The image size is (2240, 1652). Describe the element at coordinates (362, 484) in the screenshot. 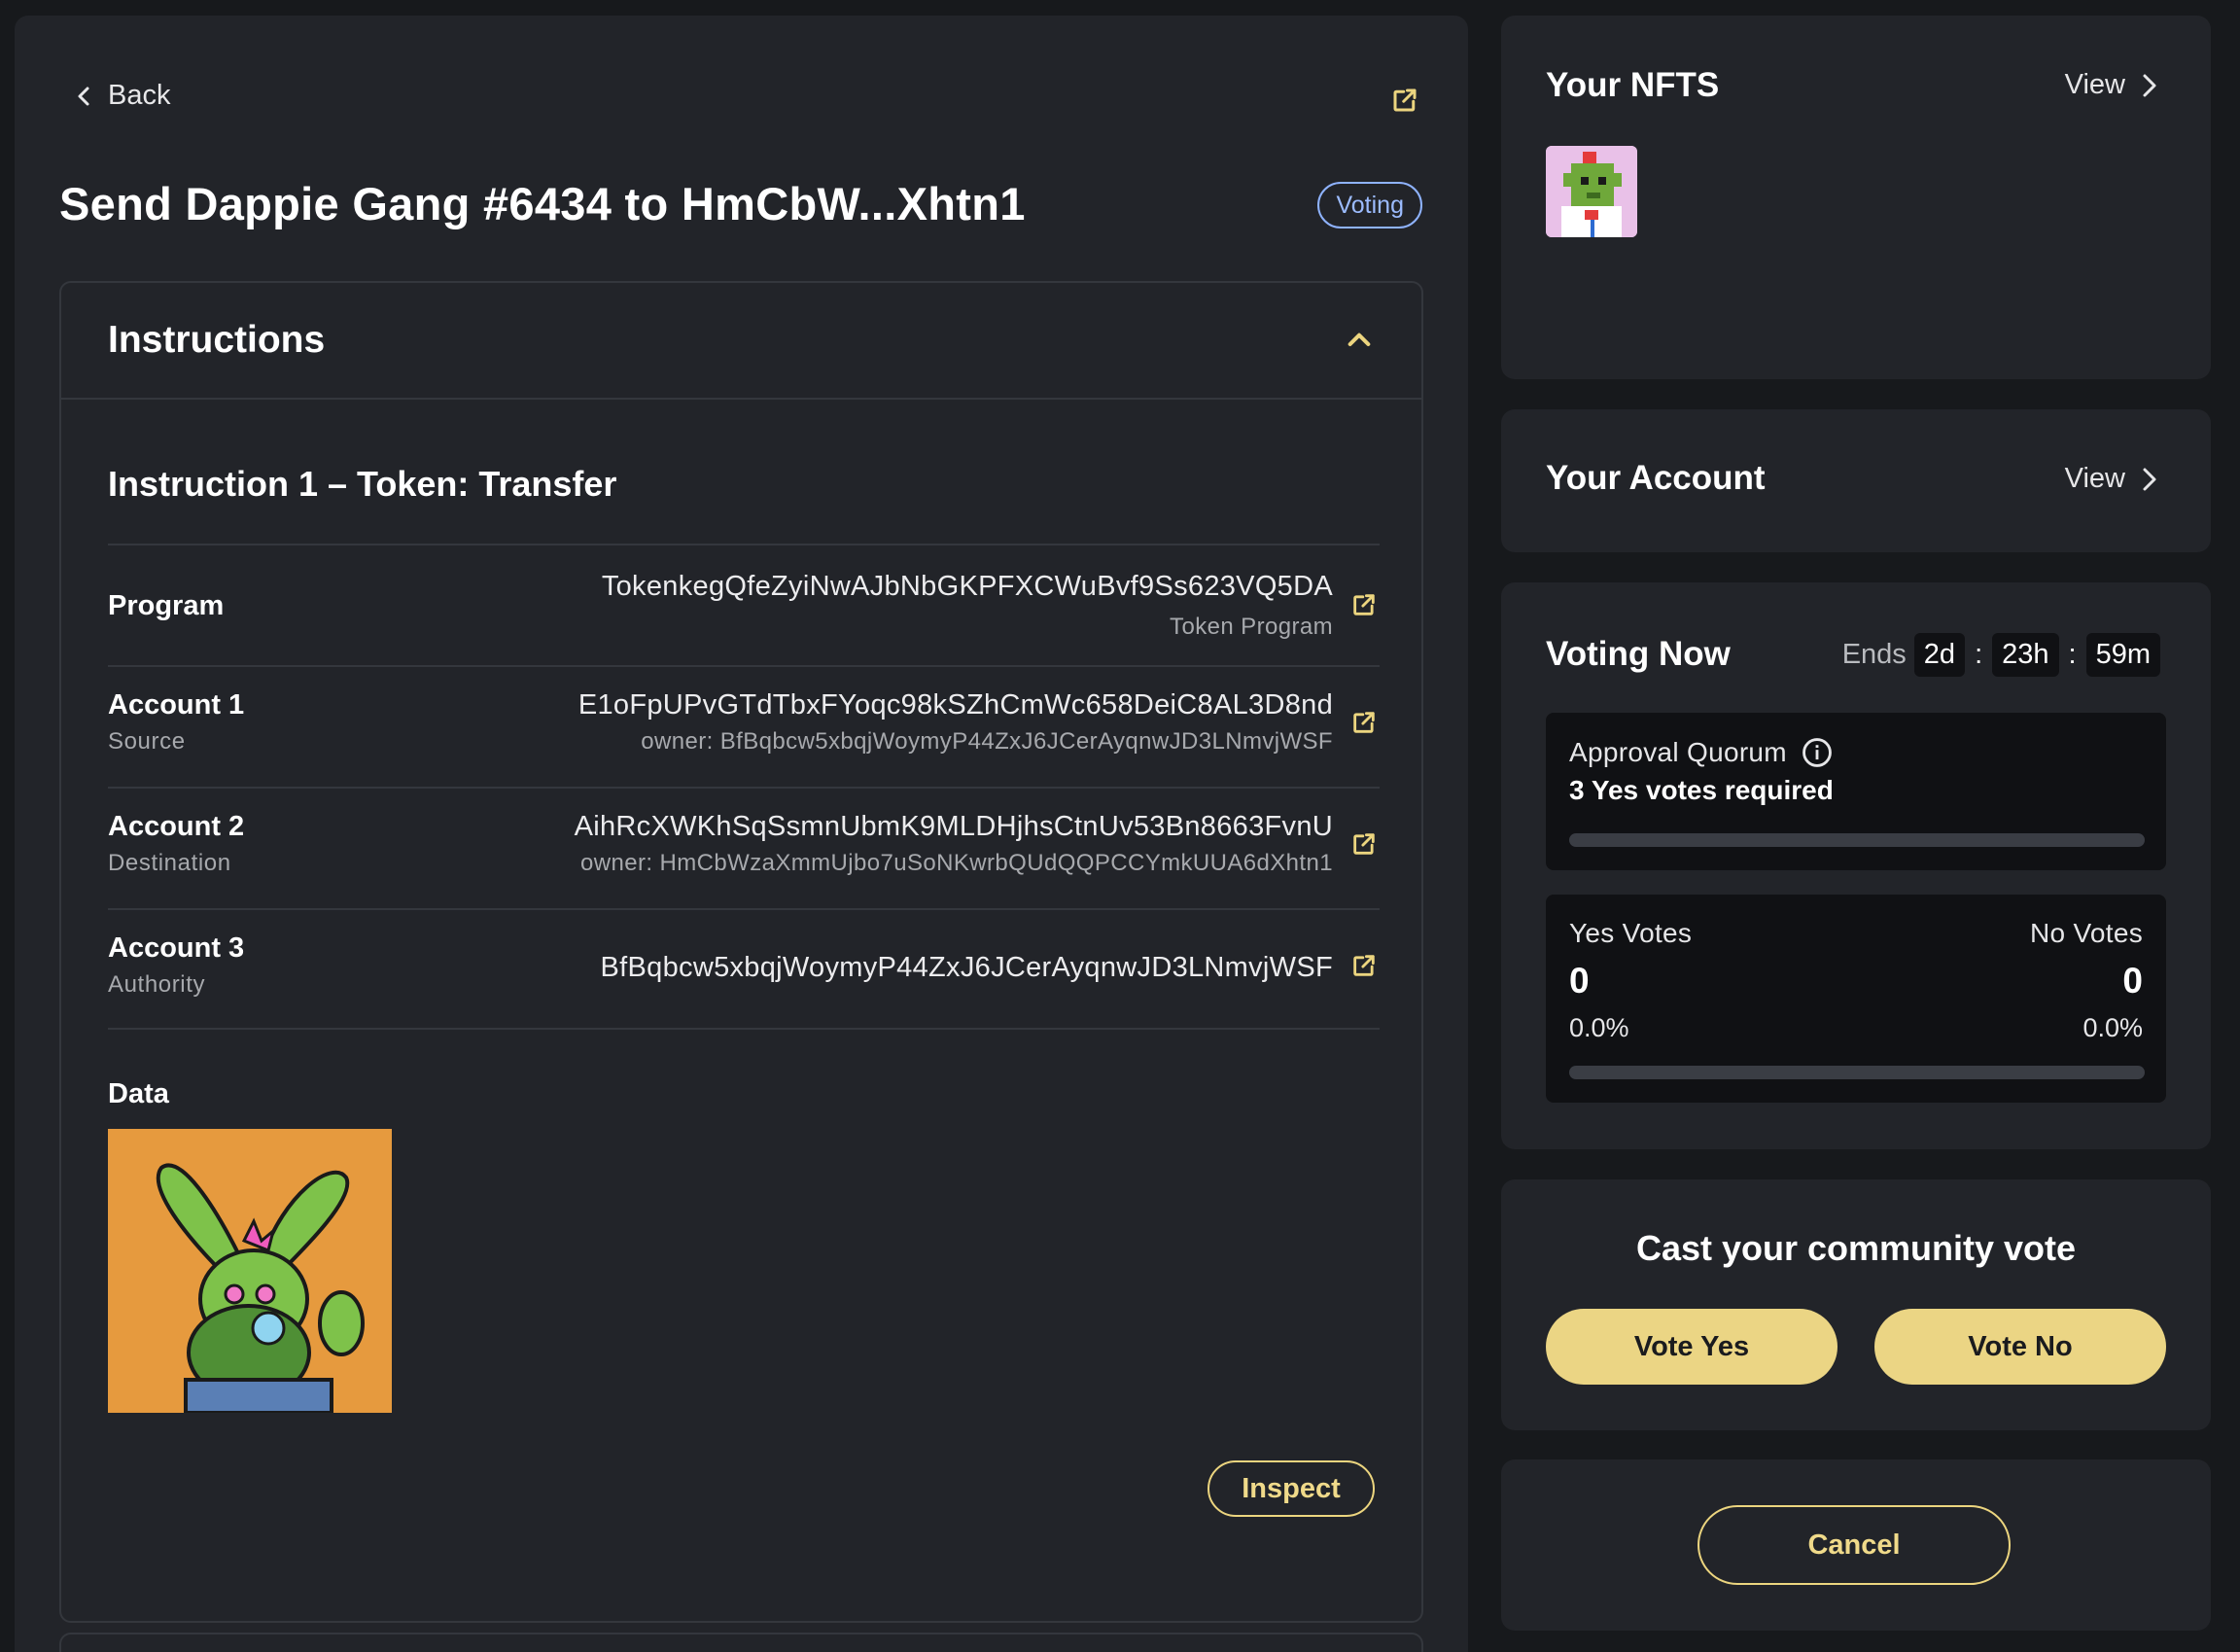

I see `instruction-title: Instruction 1 – Token: Transfer` at that location.